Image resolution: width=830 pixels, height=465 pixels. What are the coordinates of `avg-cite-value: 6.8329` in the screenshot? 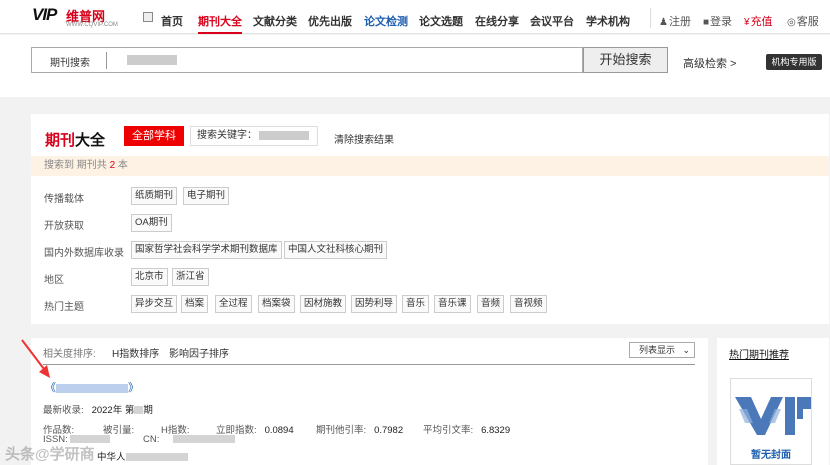 It's located at (496, 430).